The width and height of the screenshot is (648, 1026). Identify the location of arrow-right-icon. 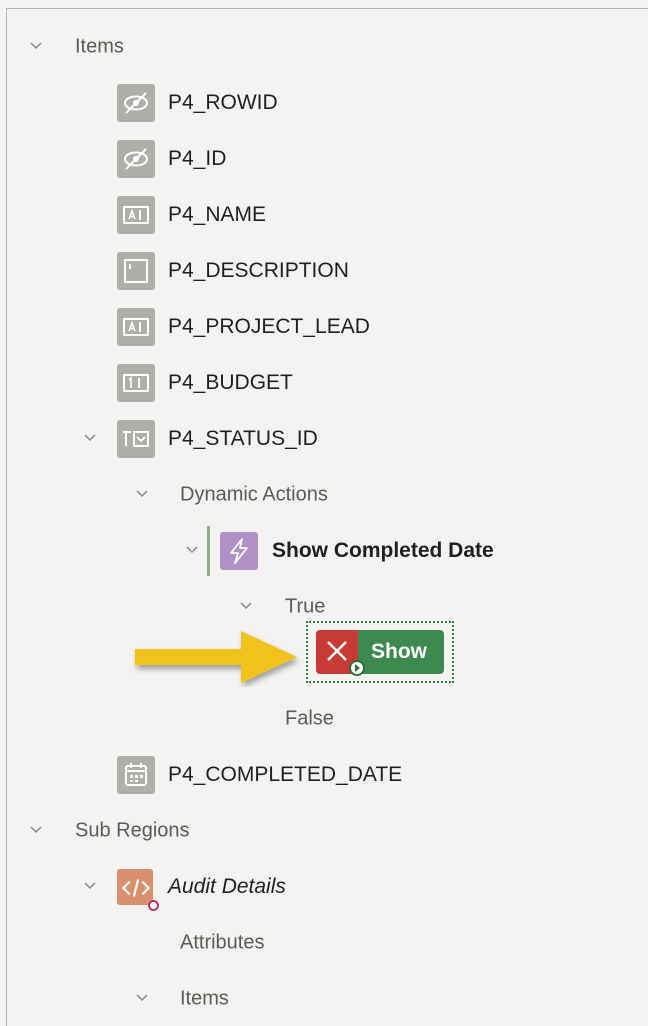
(216, 657).